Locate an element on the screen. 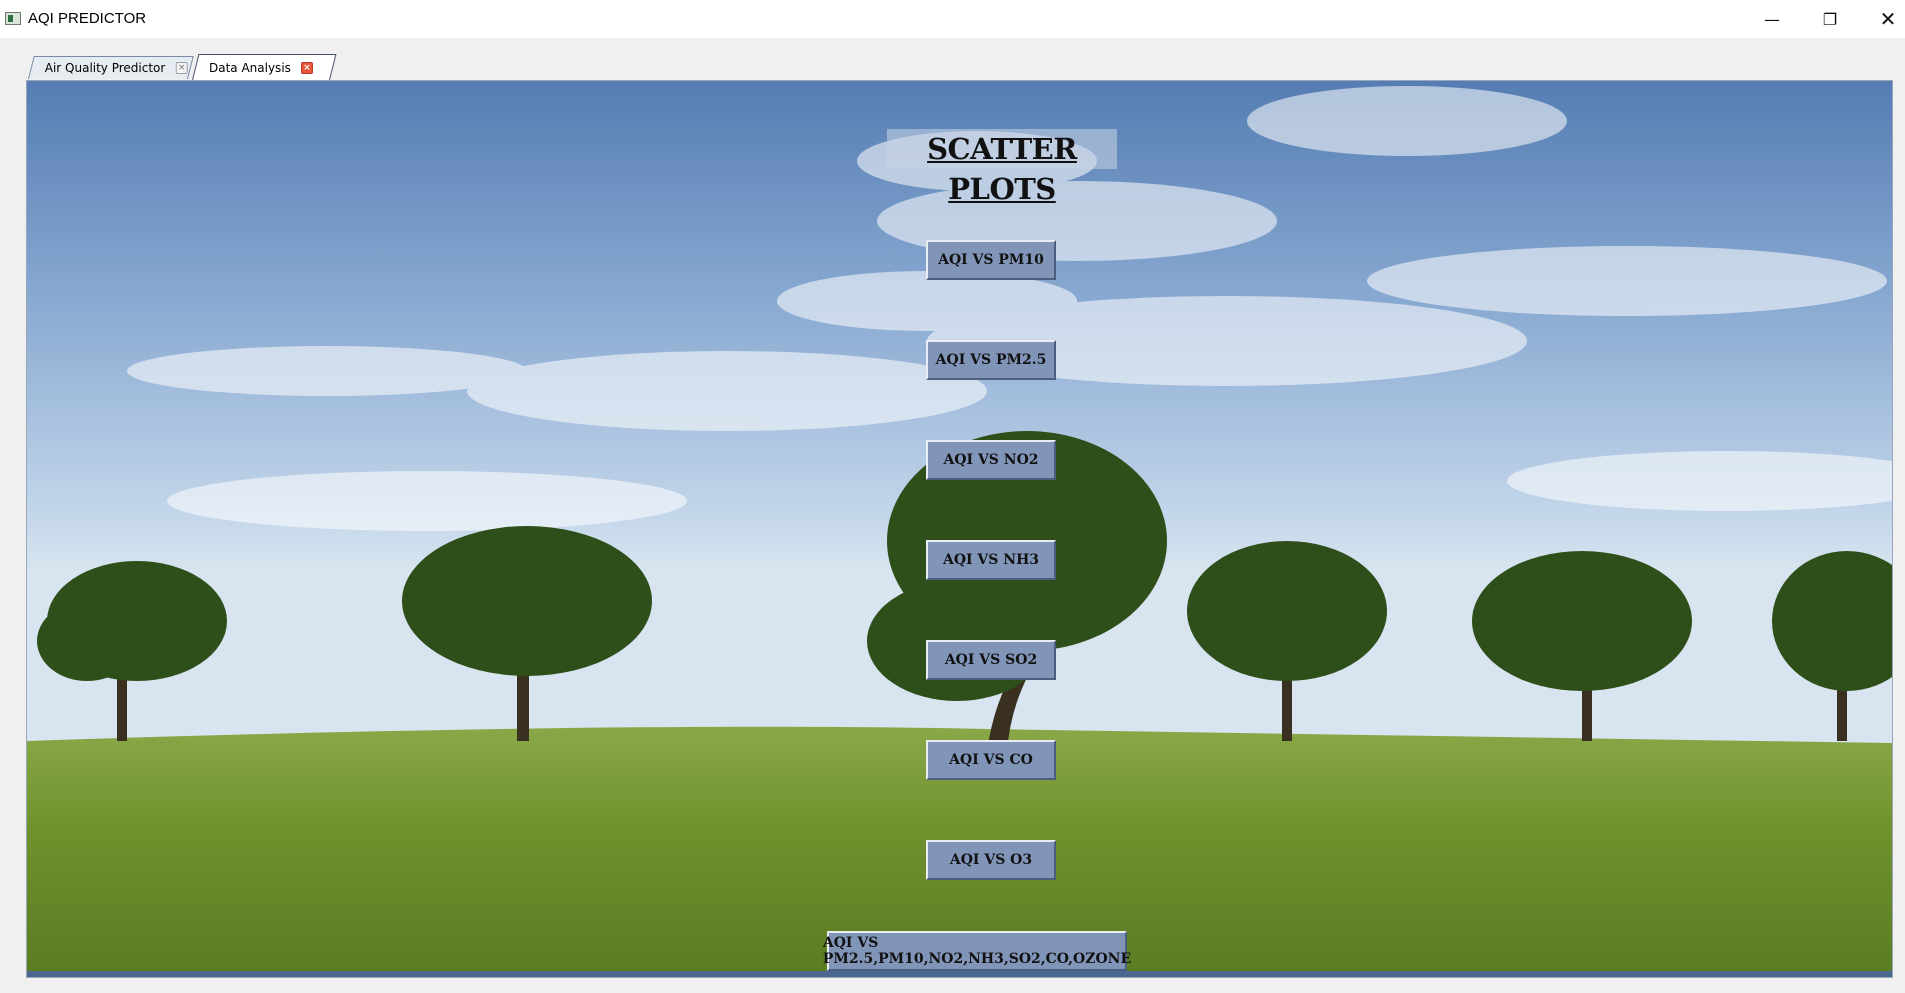 The image size is (1905, 993). aqi-vs-pm10-button: AQI VS PM10 is located at coordinates (991, 260).